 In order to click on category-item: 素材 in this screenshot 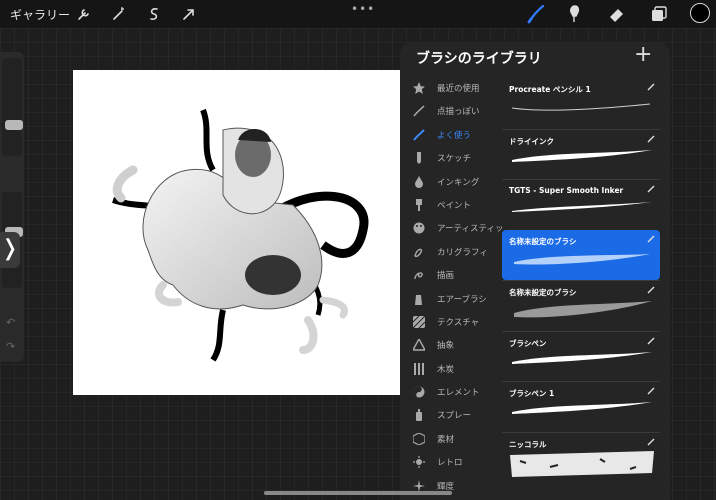, I will do `click(451, 440)`.